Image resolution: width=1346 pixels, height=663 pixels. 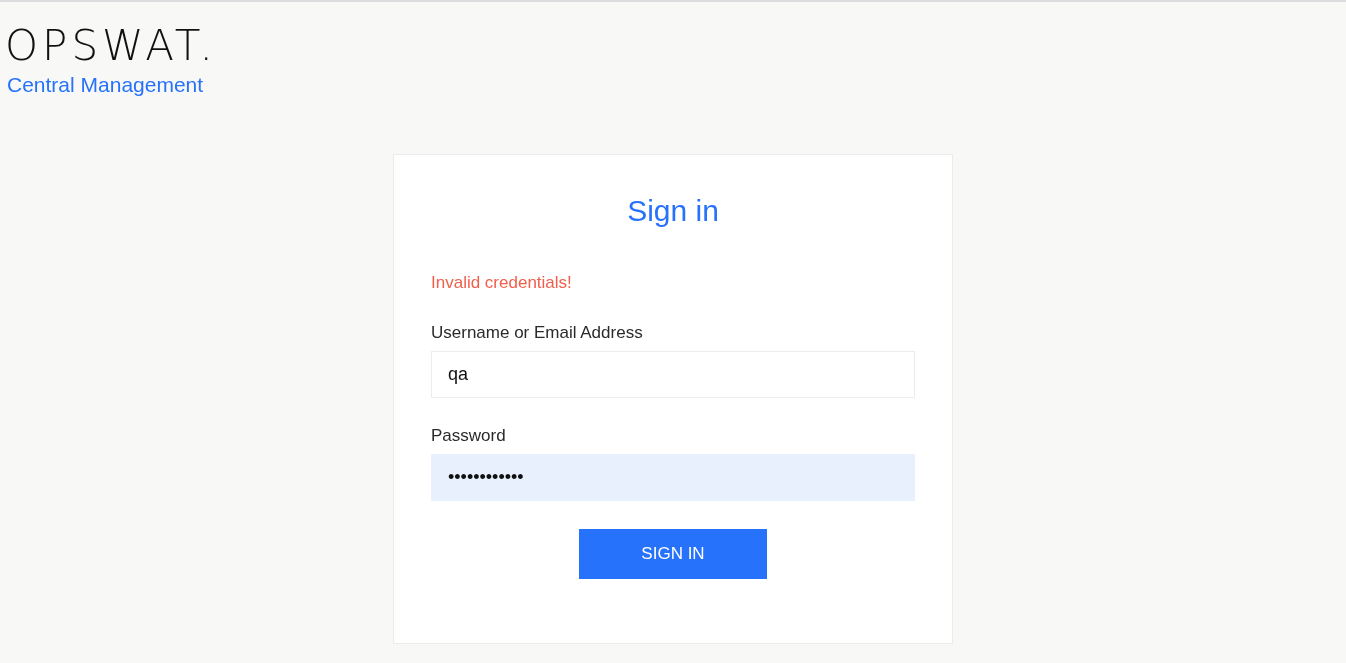 What do you see at coordinates (673, 374) in the screenshot?
I see `username-field: qa` at bounding box center [673, 374].